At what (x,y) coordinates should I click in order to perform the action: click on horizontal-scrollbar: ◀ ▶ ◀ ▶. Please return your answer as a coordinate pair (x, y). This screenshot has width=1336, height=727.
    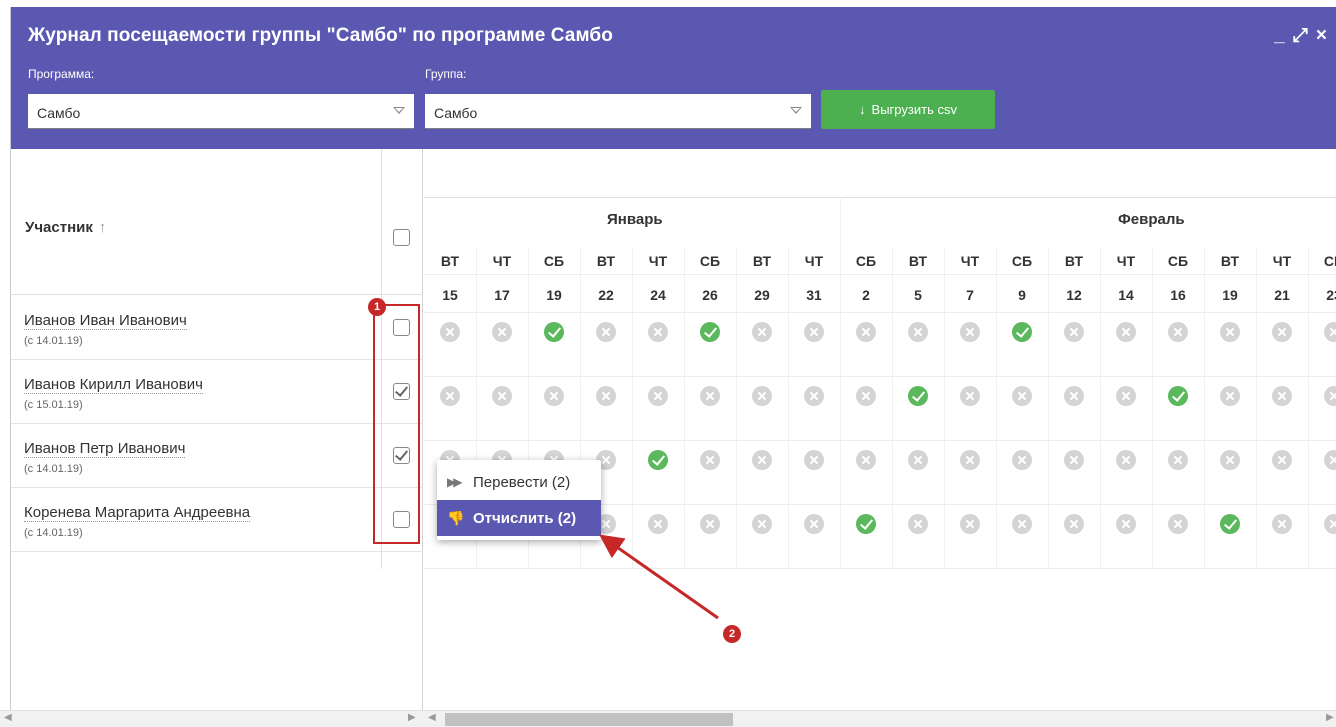
    Looking at the image, I should click on (668, 718).